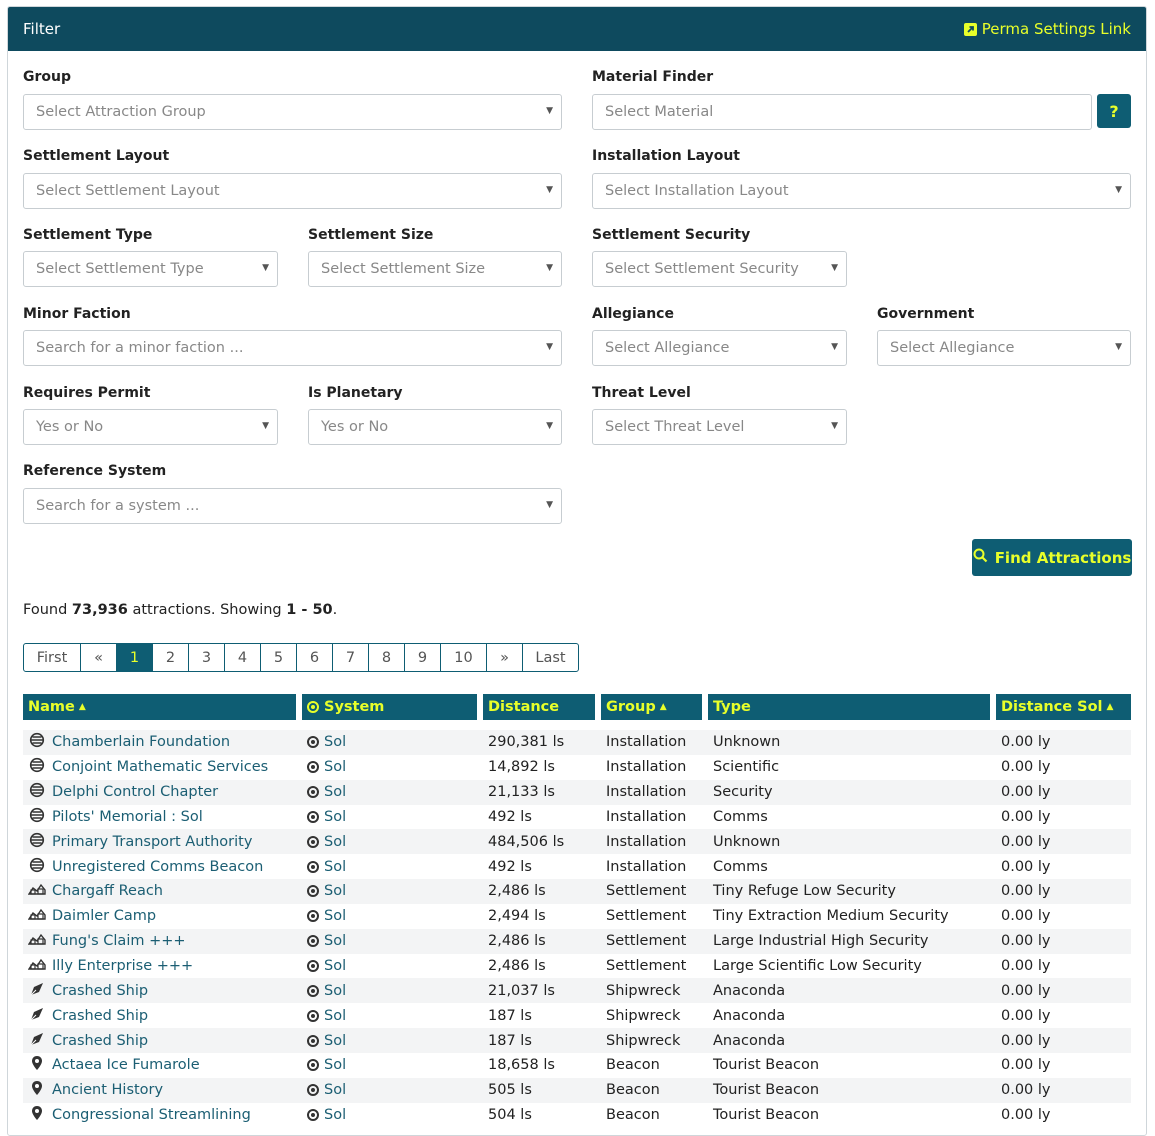 This screenshot has height=1136, width=1155. What do you see at coordinates (517, 966) in the screenshot?
I see `cell-distance: 2,486 ls` at bounding box center [517, 966].